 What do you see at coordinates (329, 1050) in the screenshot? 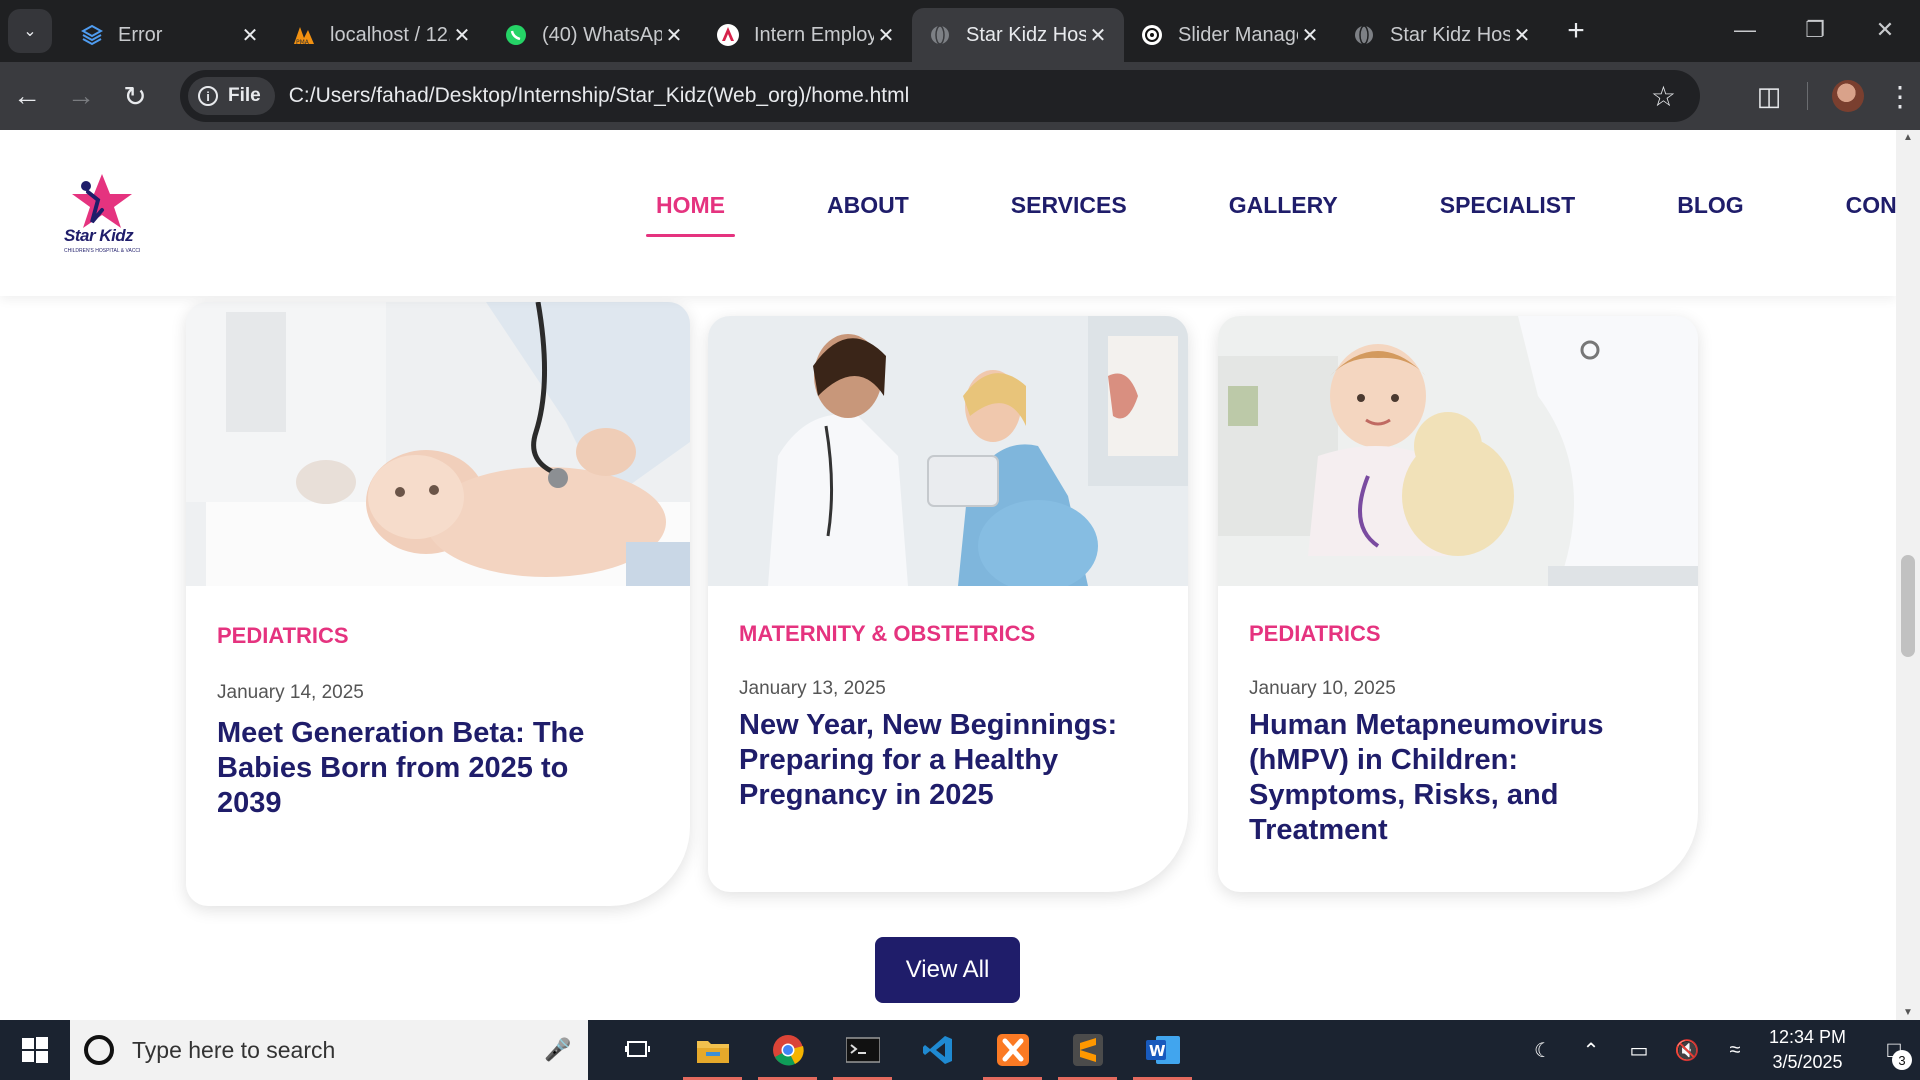
I see `taskbar-search: Type here to search 🎤` at bounding box center [329, 1050].